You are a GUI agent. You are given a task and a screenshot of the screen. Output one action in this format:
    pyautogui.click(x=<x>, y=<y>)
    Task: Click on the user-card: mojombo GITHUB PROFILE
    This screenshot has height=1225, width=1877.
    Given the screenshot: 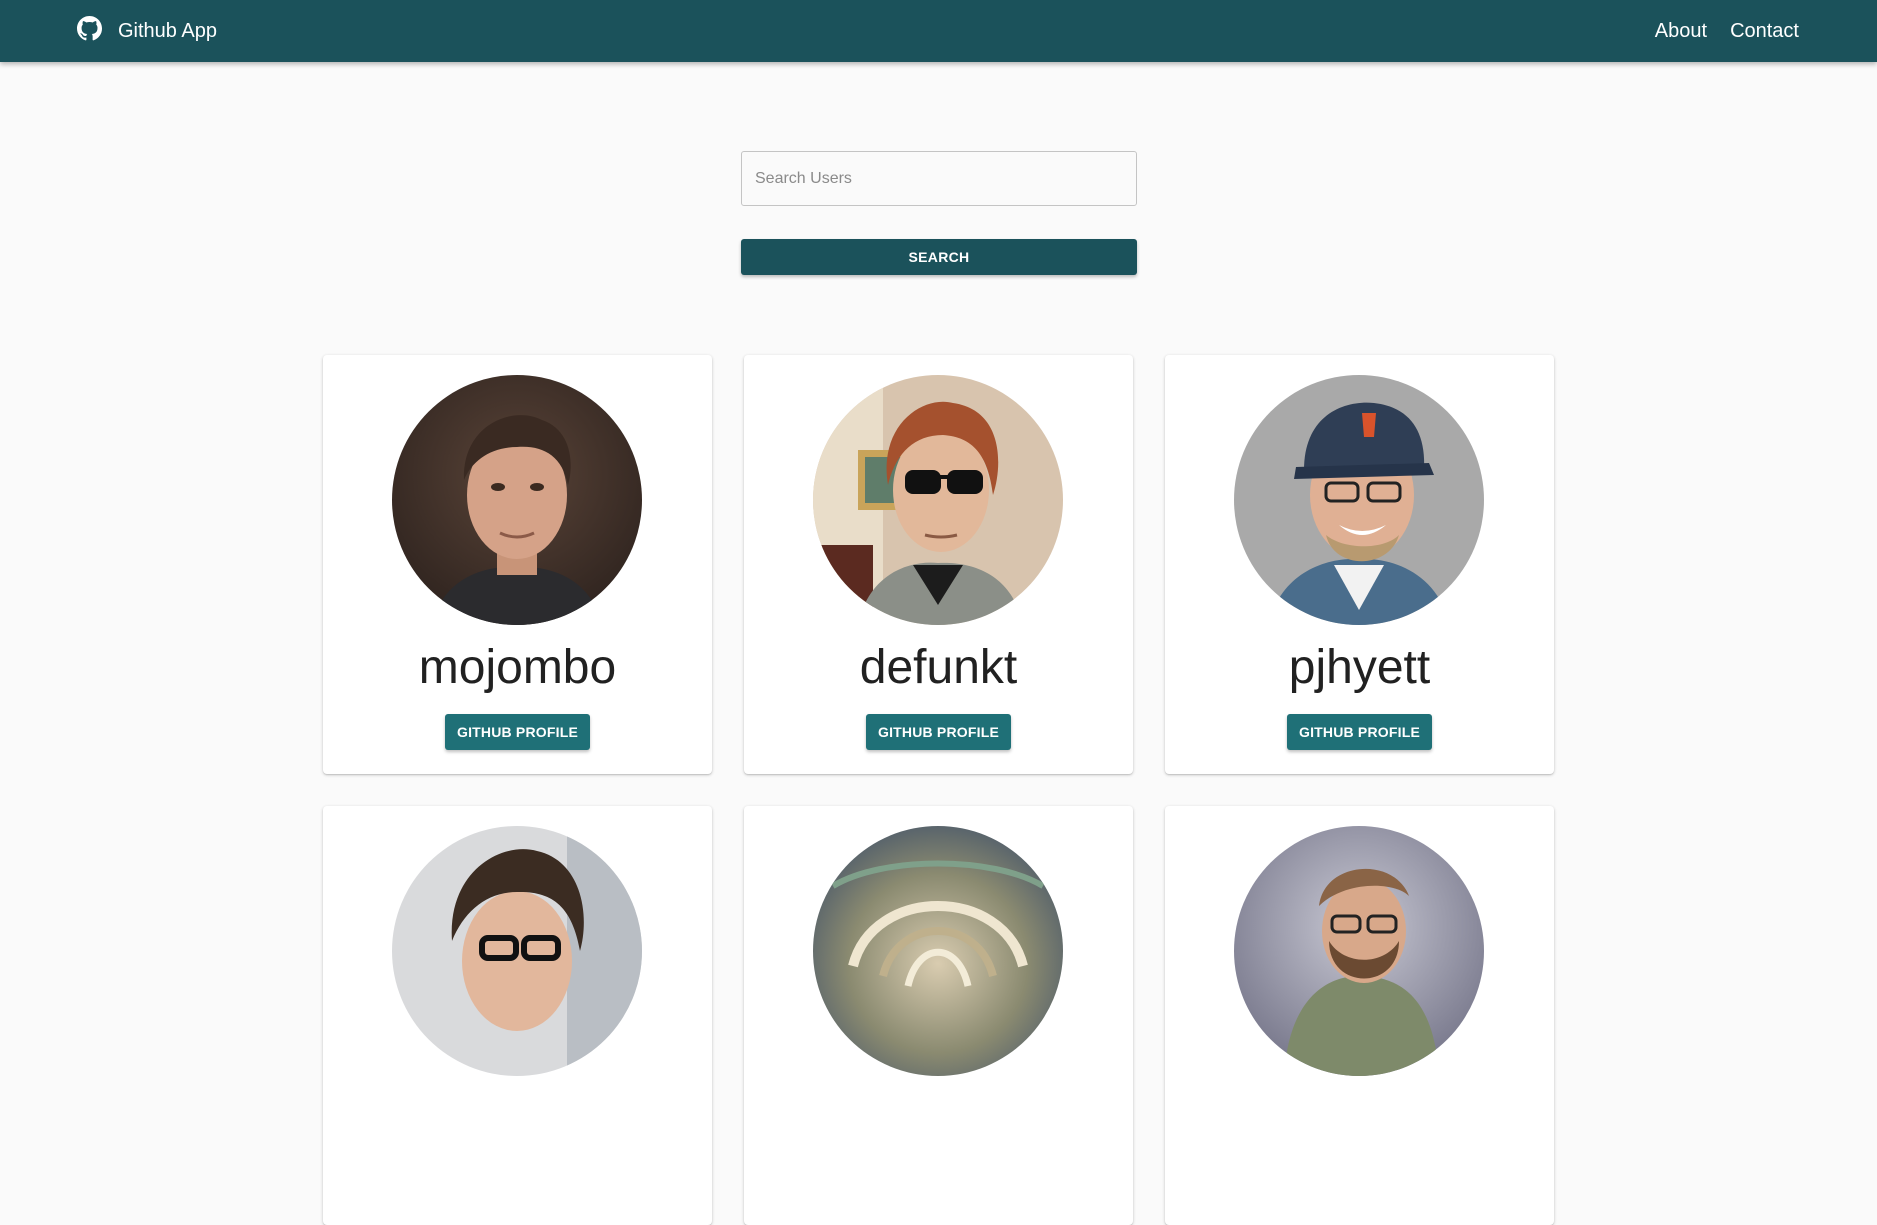 What is the action you would take?
    pyautogui.click(x=517, y=564)
    